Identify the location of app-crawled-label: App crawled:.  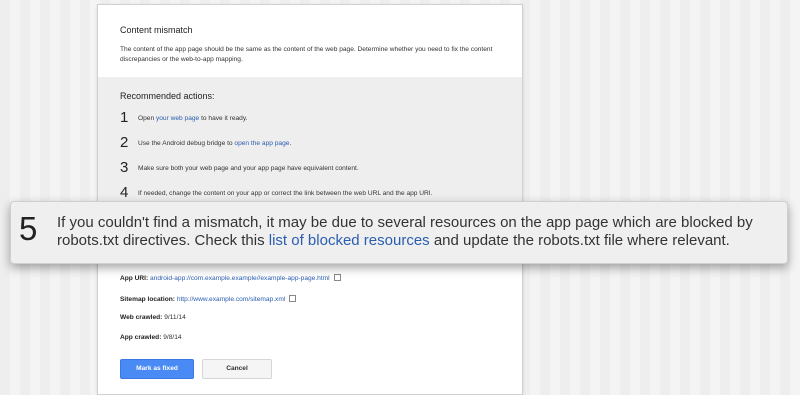
(141, 337).